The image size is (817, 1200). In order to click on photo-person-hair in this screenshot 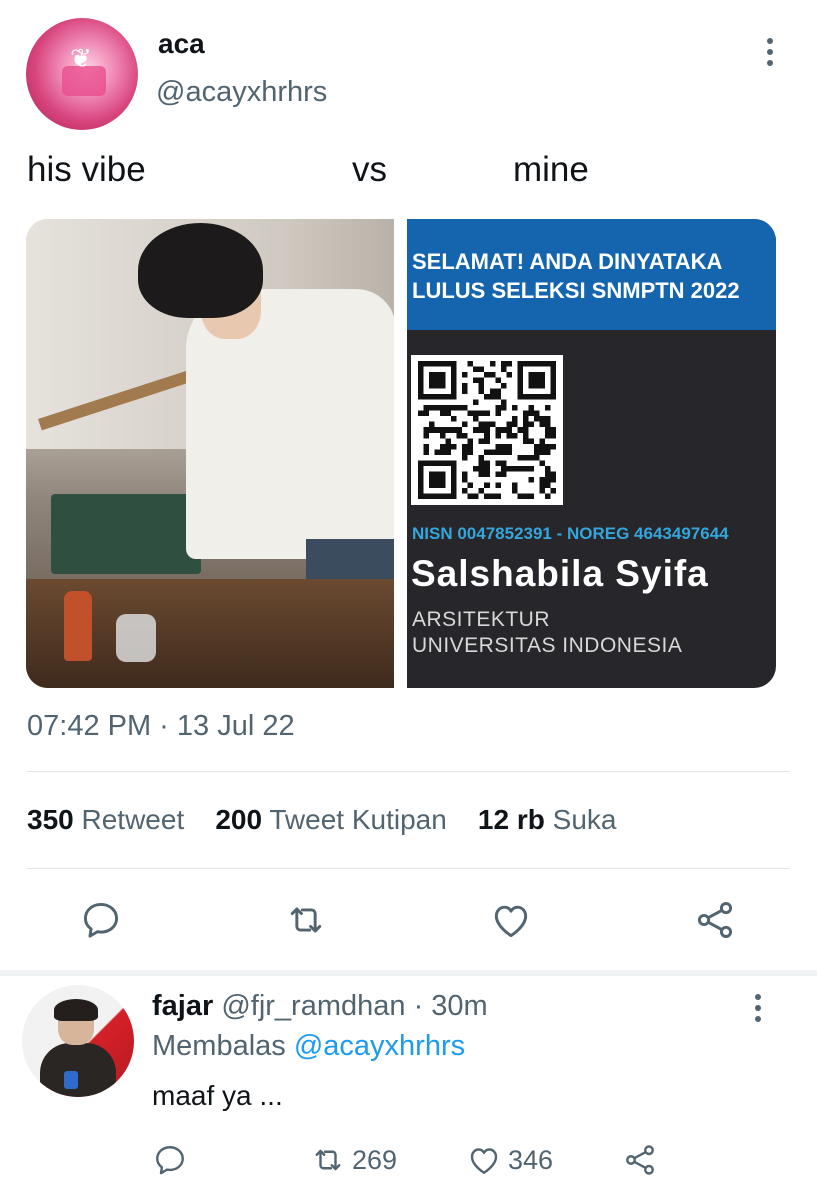, I will do `click(200, 270)`.